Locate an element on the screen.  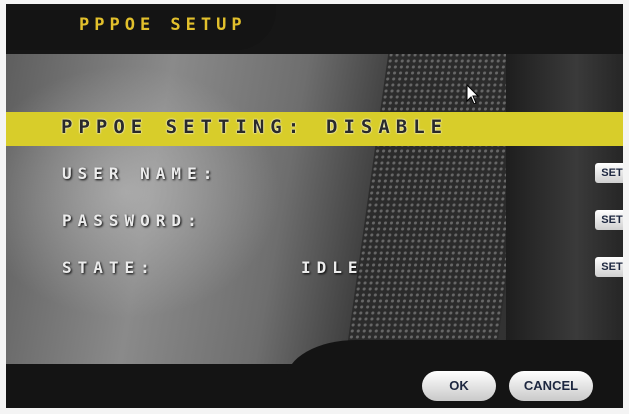
state-label: STATE: is located at coordinates (109, 267).